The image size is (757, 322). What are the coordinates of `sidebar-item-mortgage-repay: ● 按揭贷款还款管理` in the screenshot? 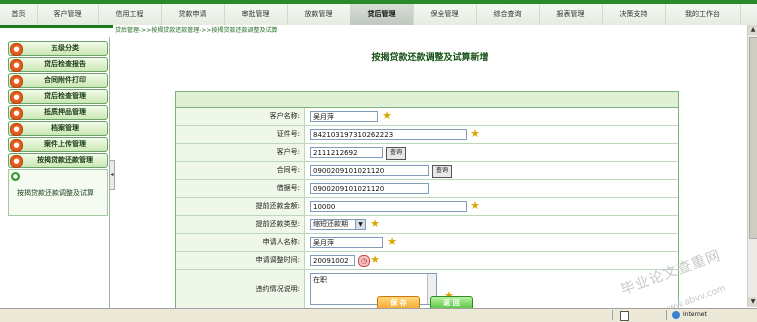 It's located at (58, 160).